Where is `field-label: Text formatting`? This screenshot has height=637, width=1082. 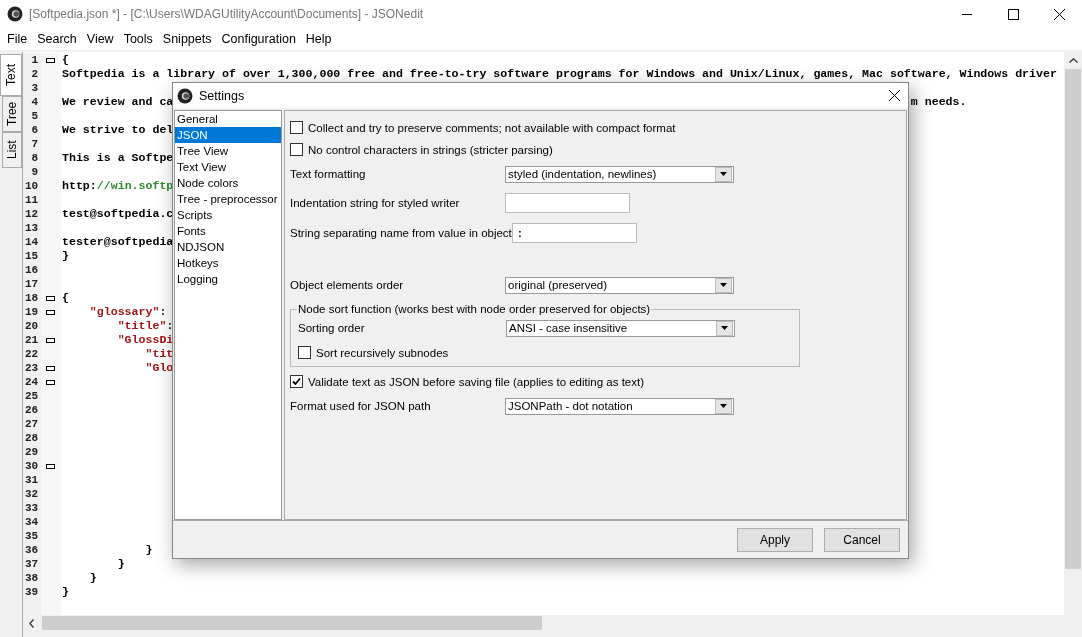 field-label: Text formatting is located at coordinates (328, 174).